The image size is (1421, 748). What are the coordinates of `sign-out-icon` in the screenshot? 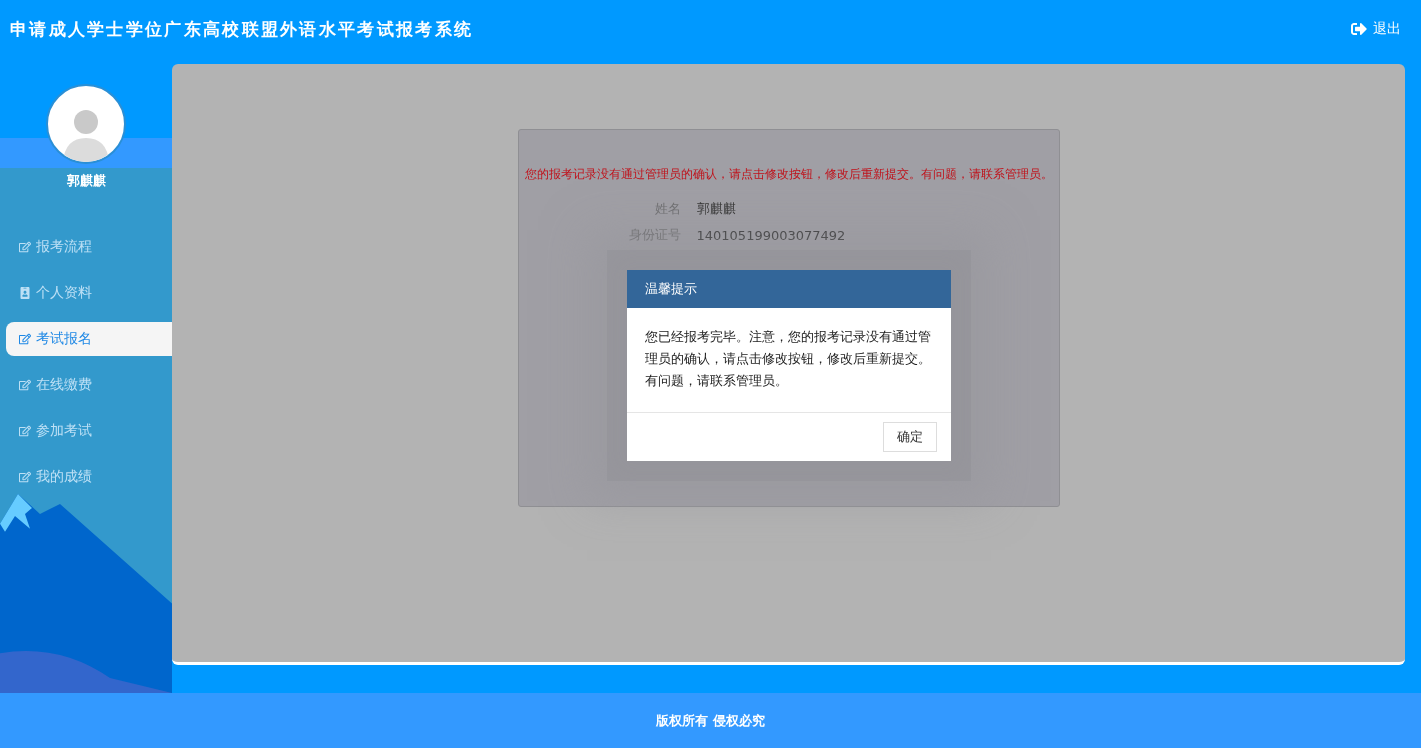 It's located at (1359, 29).